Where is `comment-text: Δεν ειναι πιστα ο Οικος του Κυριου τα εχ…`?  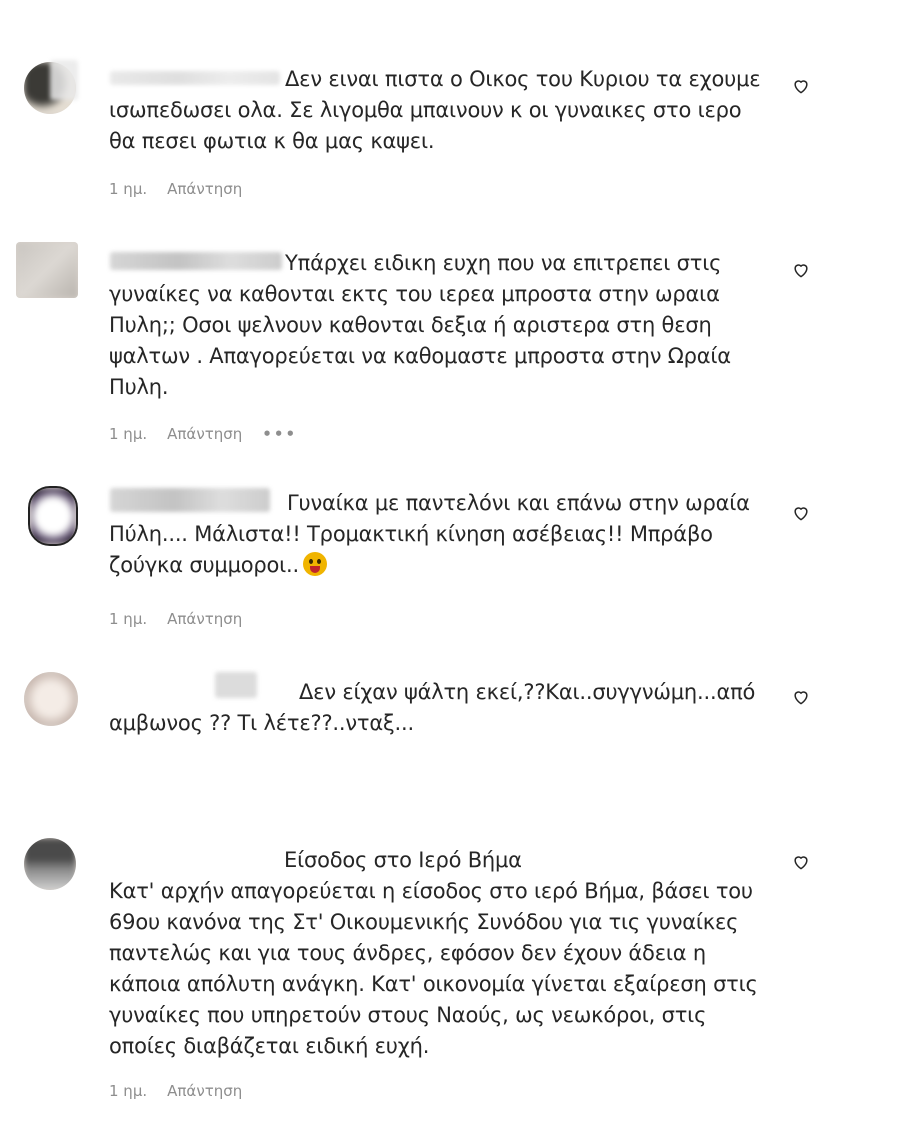 comment-text: Δεν ειναι πιστα ο Οικος του Κυριου τα εχ… is located at coordinates (435, 110).